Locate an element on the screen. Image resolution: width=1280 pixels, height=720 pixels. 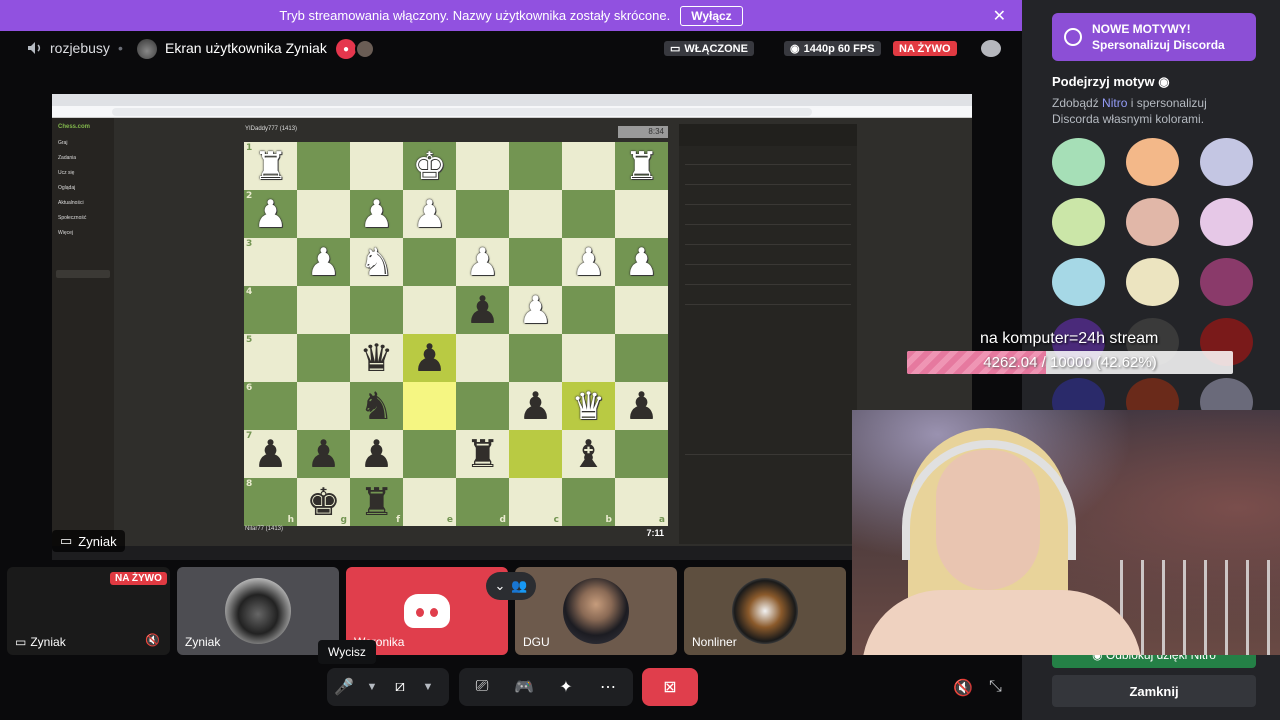
black-king-icon: ♚ is located at coordinates (323, 502).